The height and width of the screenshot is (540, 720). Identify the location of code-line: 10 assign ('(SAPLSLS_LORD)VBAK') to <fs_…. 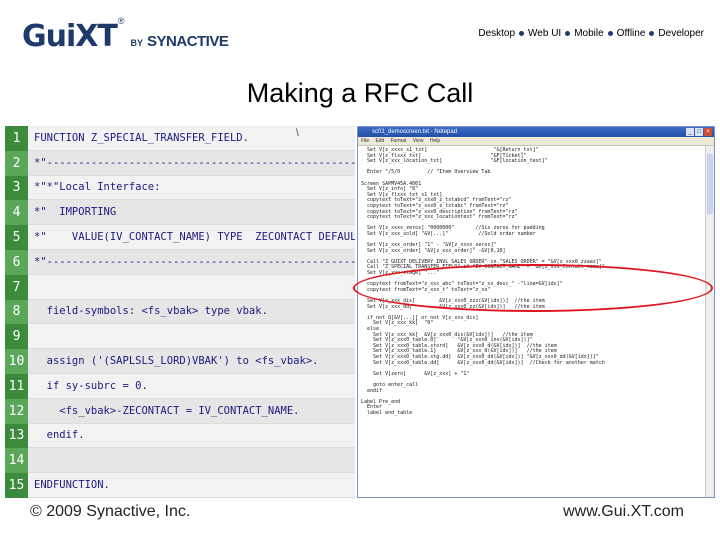
(180, 361).